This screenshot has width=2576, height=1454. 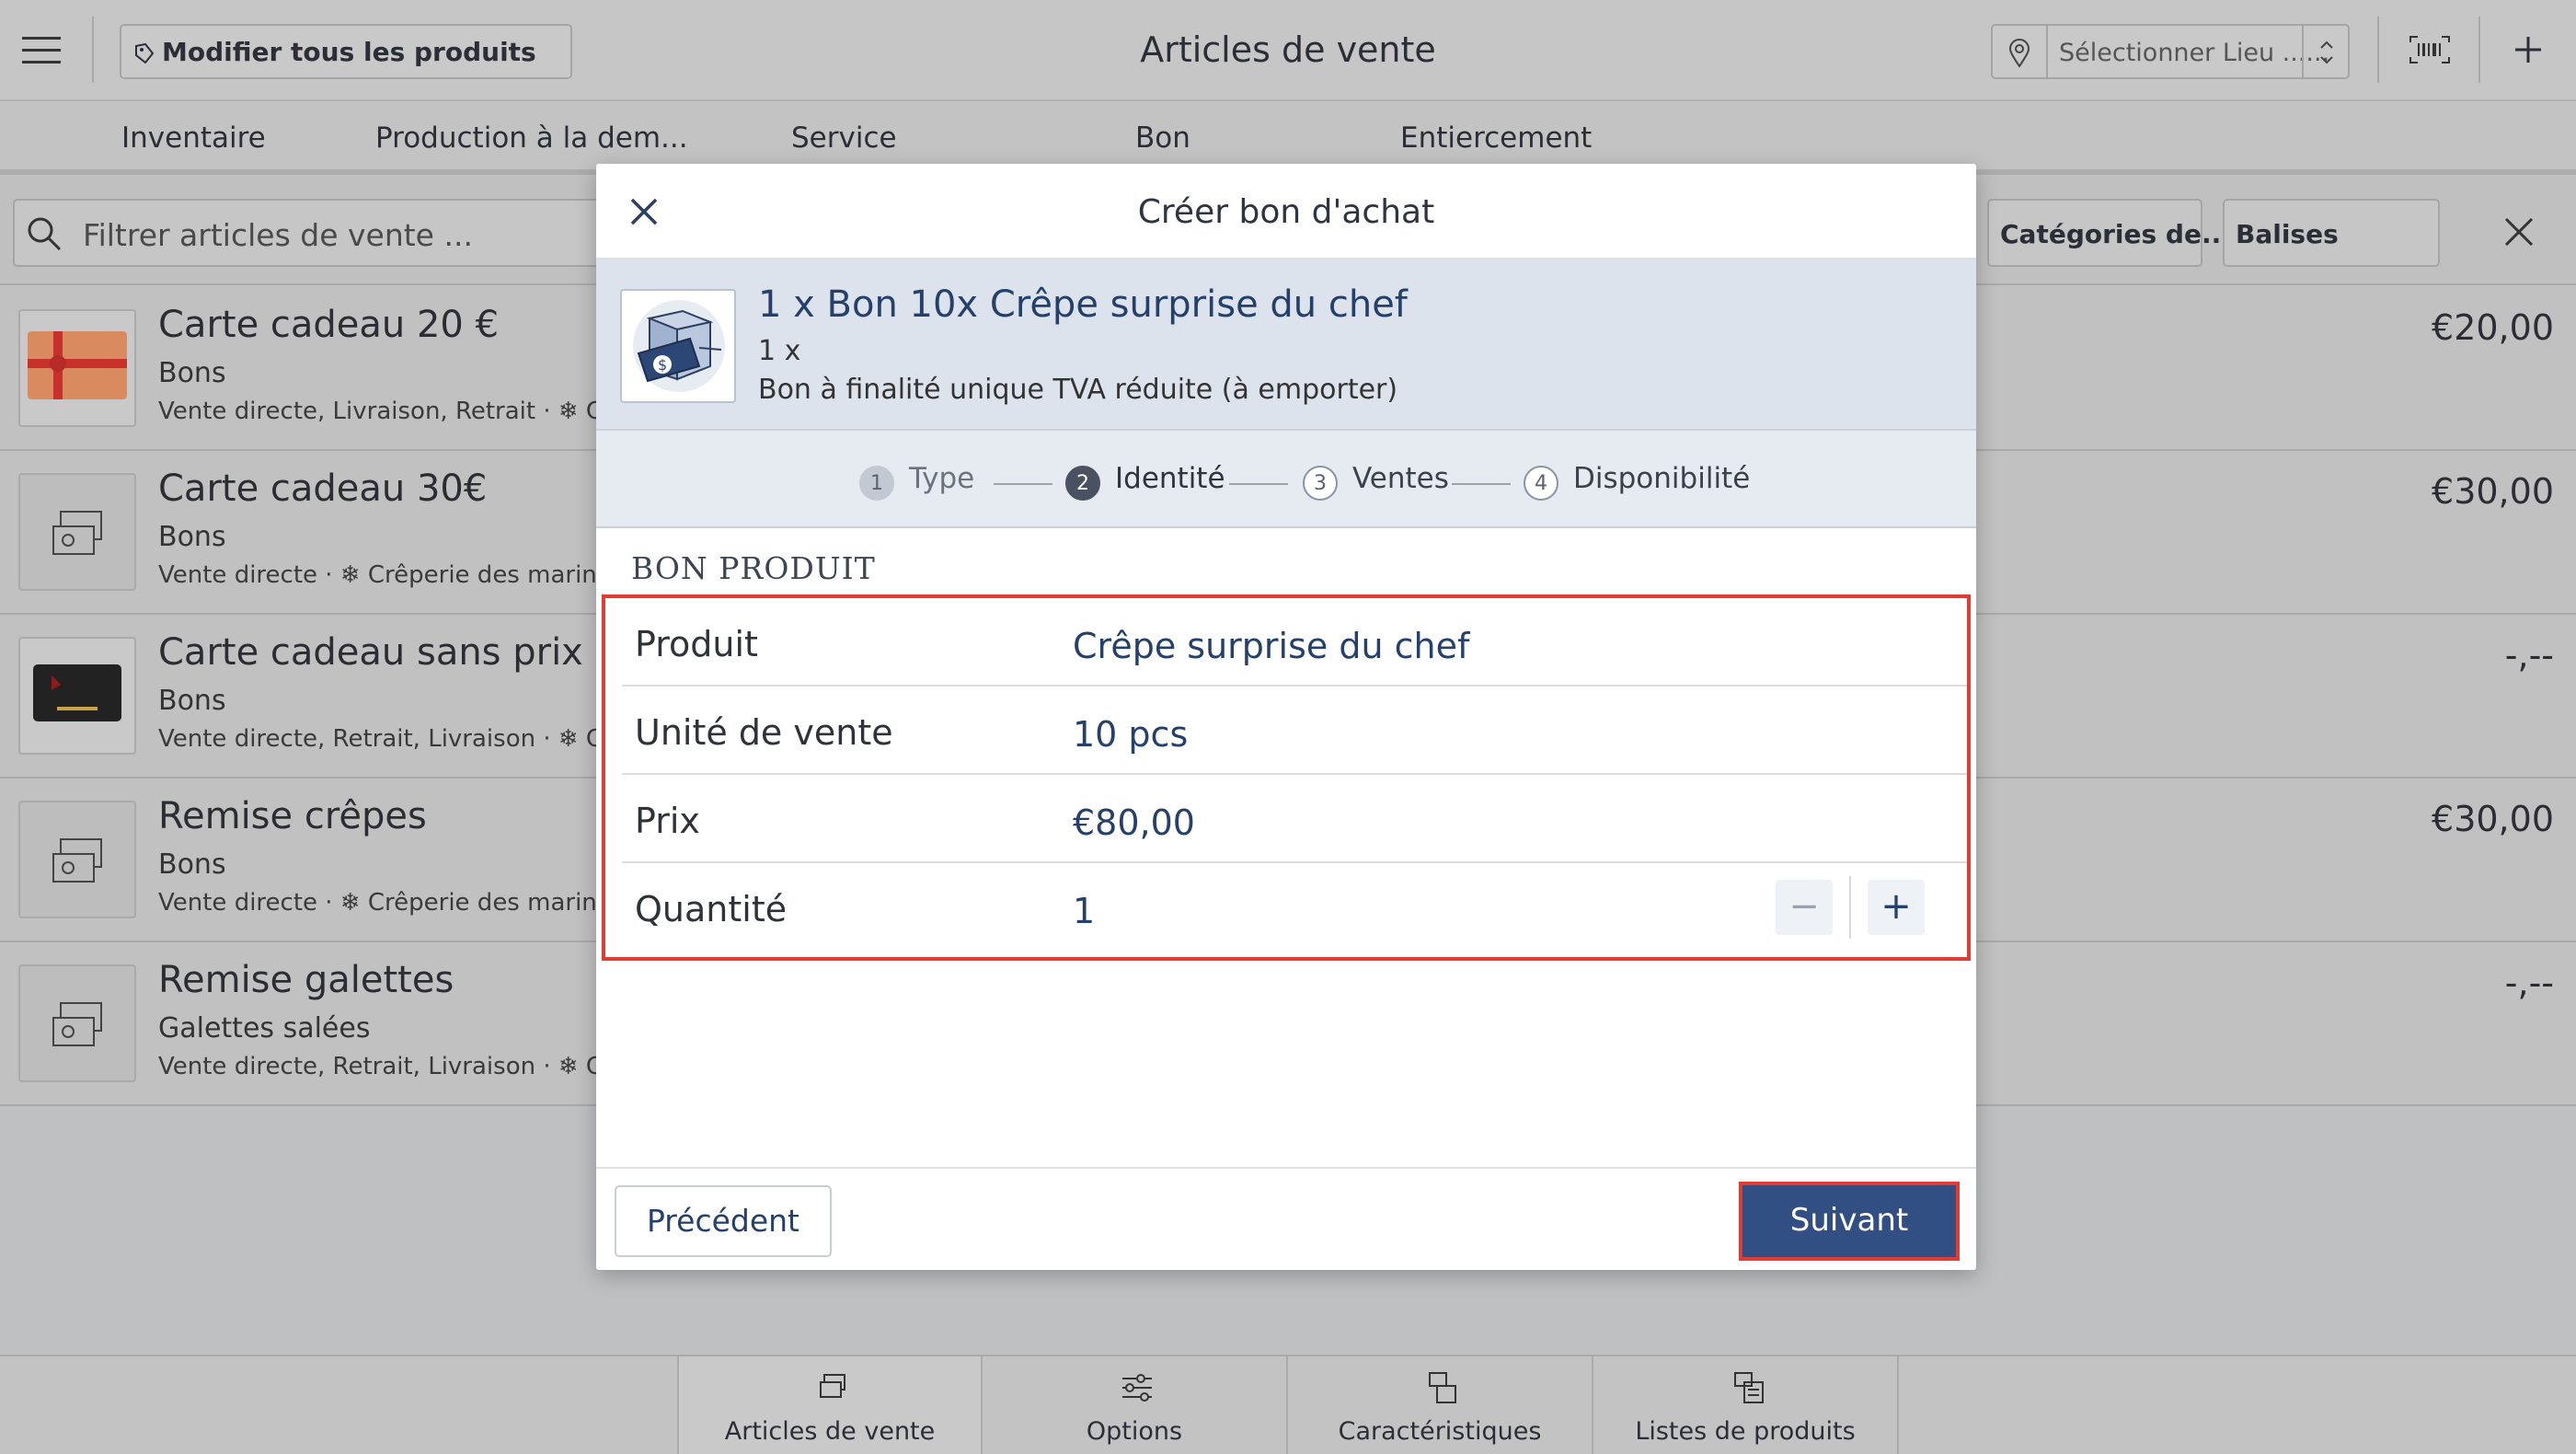 What do you see at coordinates (2519, 231) in the screenshot?
I see `clear-filter-icon` at bounding box center [2519, 231].